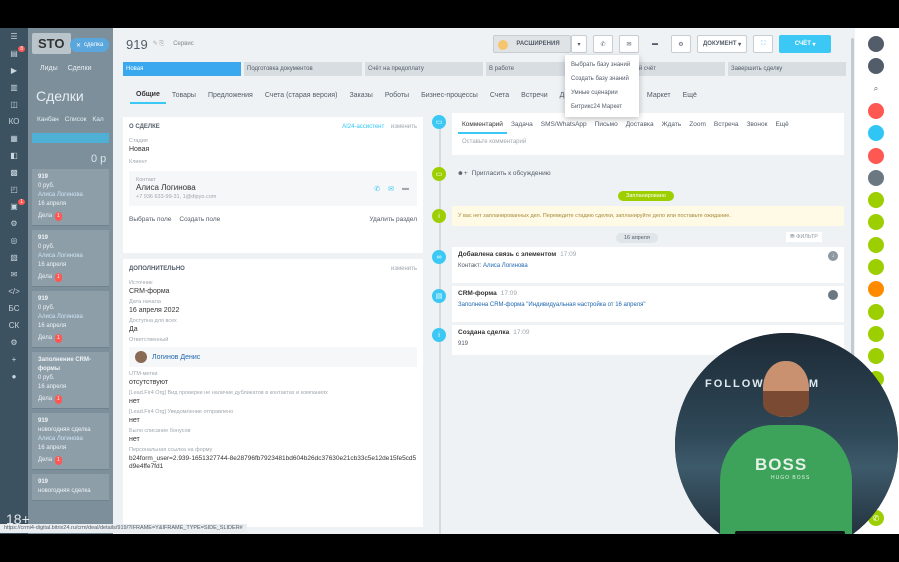 The width and height of the screenshot is (899, 562). Describe the element at coordinates (14, 274) in the screenshot. I see `marketing-icon: ✉` at that location.